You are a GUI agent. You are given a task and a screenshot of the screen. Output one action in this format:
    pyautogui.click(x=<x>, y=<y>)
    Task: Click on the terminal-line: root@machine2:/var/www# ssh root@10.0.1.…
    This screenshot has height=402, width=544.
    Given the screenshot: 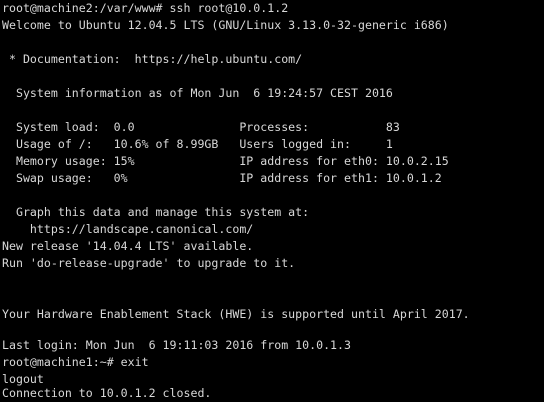 What is the action you would take?
    pyautogui.click(x=145, y=8)
    